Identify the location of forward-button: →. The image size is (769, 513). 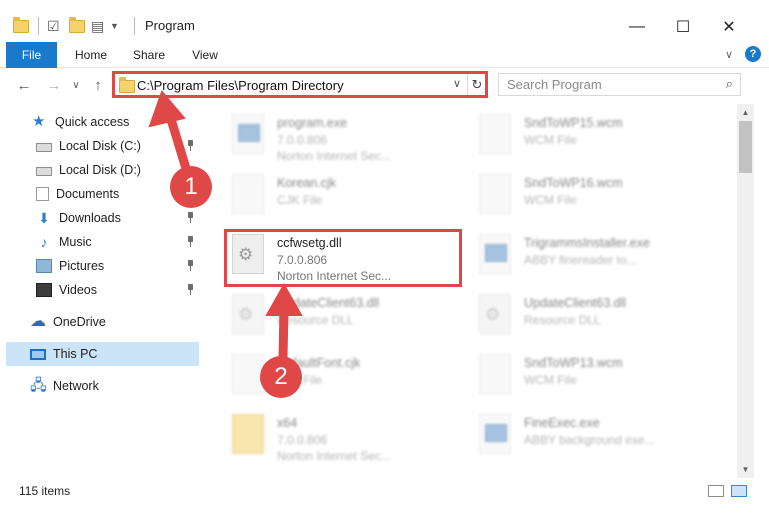
(54, 86).